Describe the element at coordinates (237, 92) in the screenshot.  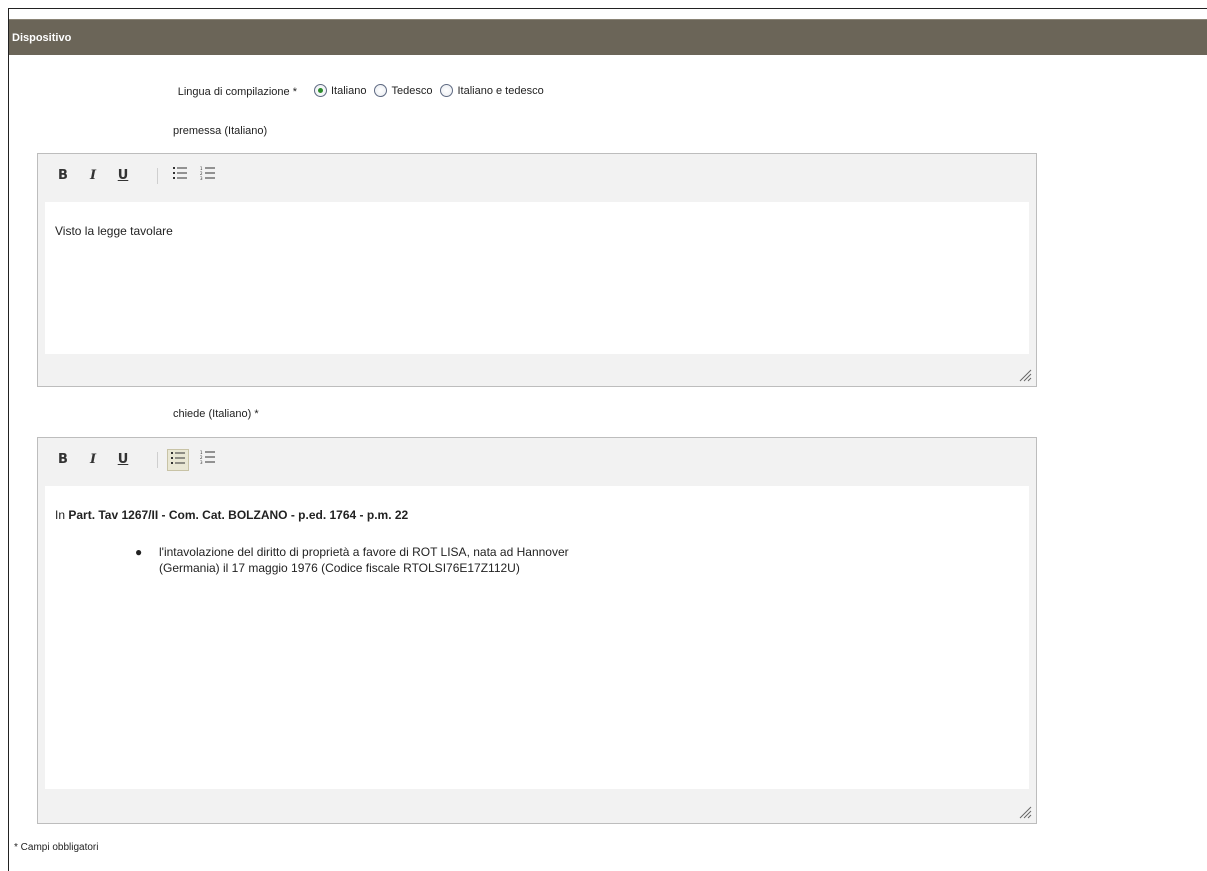
I see `language-label: Lingua di compilazione *` at that location.